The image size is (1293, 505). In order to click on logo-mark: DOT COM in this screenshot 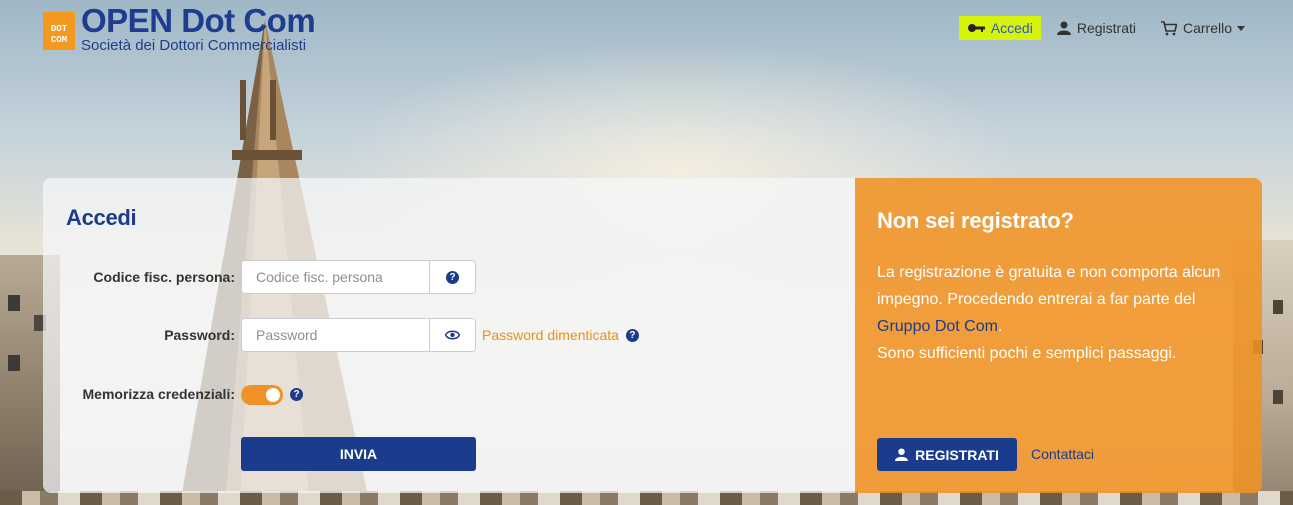, I will do `click(59, 31)`.